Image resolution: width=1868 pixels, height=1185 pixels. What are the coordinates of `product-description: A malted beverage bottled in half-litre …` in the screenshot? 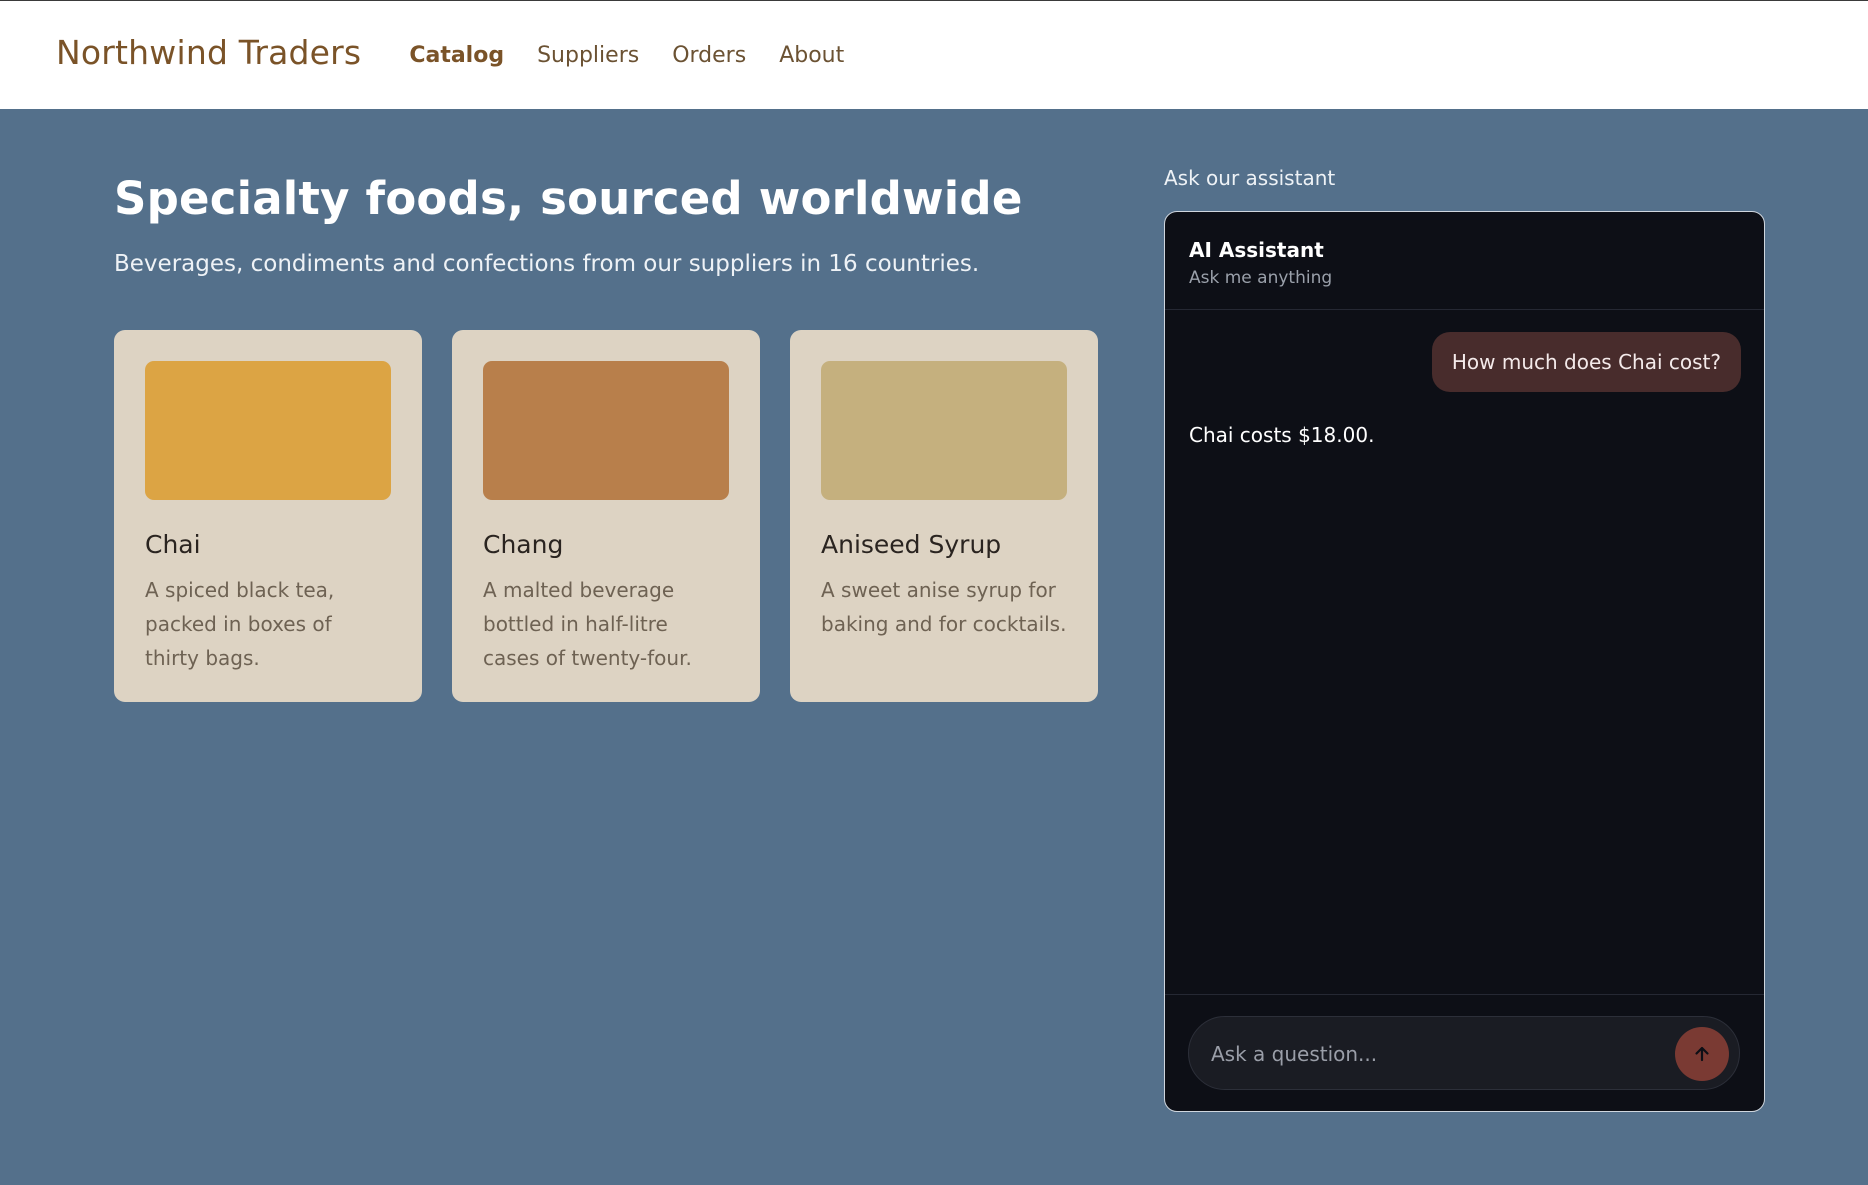 It's located at (587, 624).